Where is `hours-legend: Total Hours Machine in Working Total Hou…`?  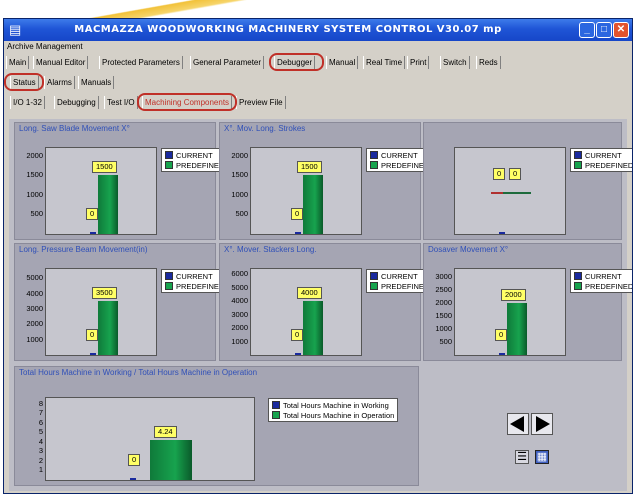
hours-legend: Total Hours Machine in Working Total Hou… is located at coordinates (333, 410).